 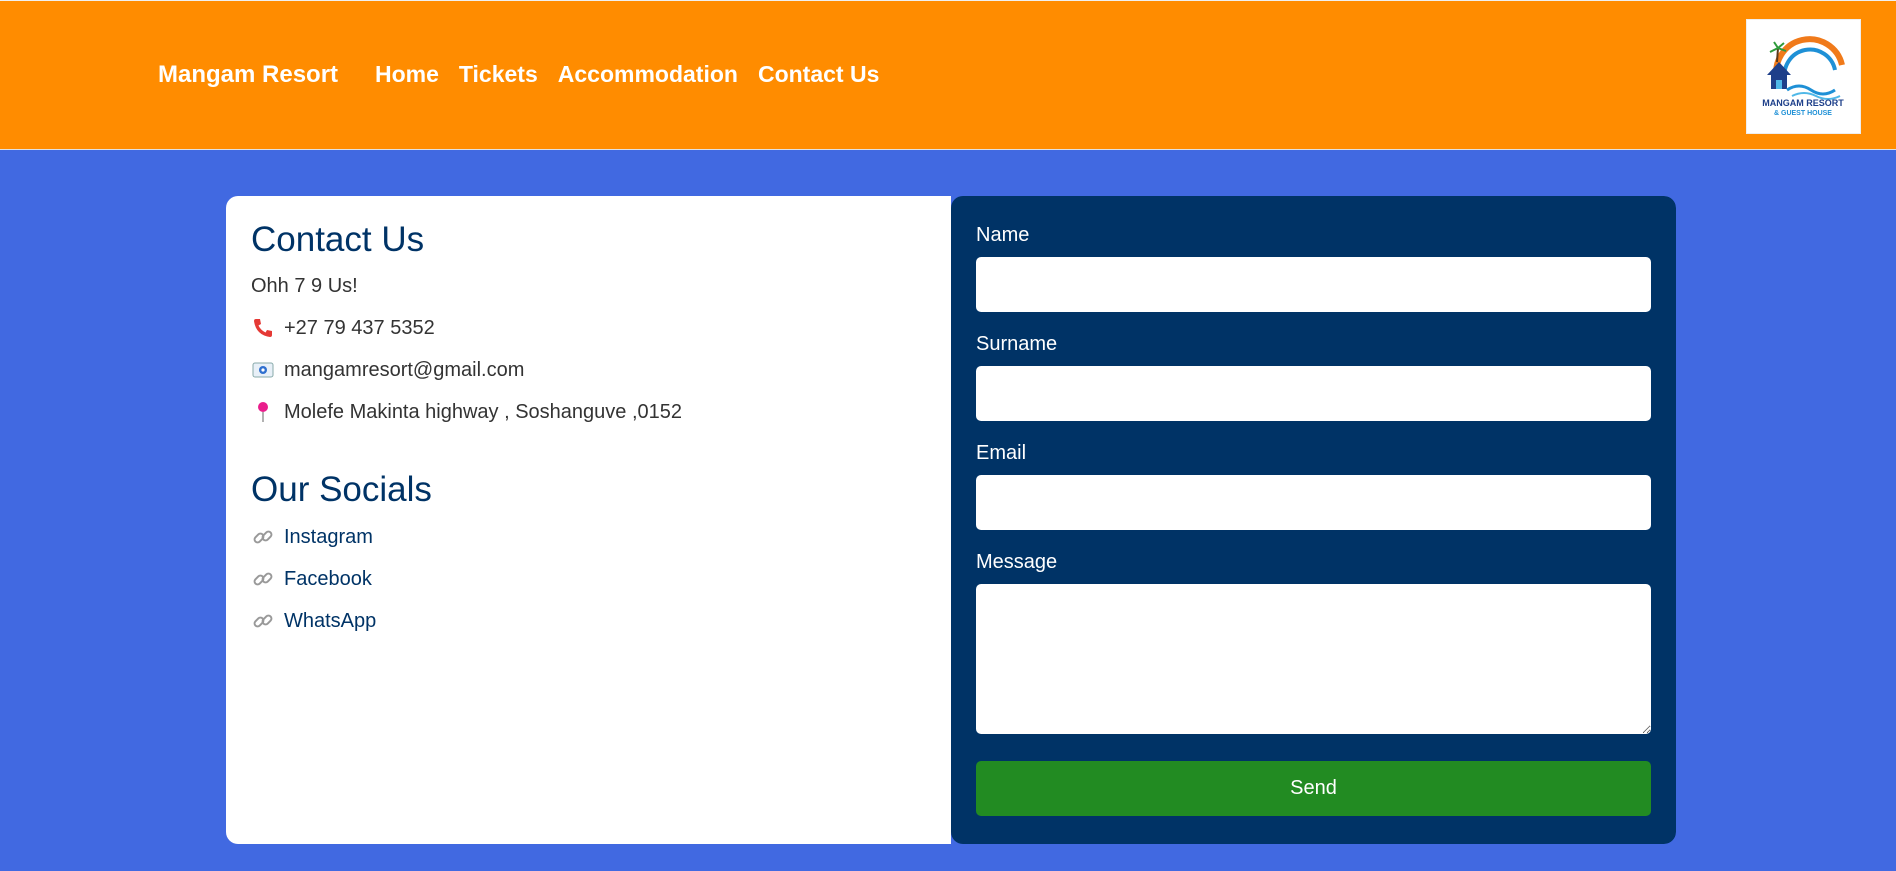 What do you see at coordinates (407, 74) in the screenshot?
I see `nav-home: Home` at bounding box center [407, 74].